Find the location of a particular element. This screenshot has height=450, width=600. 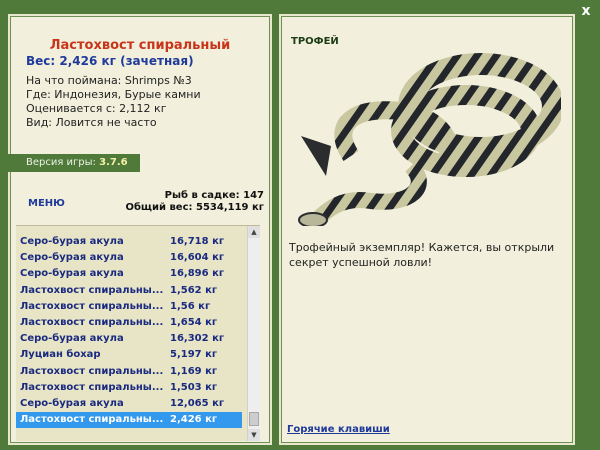

catch-item-weight: 1,169 кг is located at coordinates (194, 371).